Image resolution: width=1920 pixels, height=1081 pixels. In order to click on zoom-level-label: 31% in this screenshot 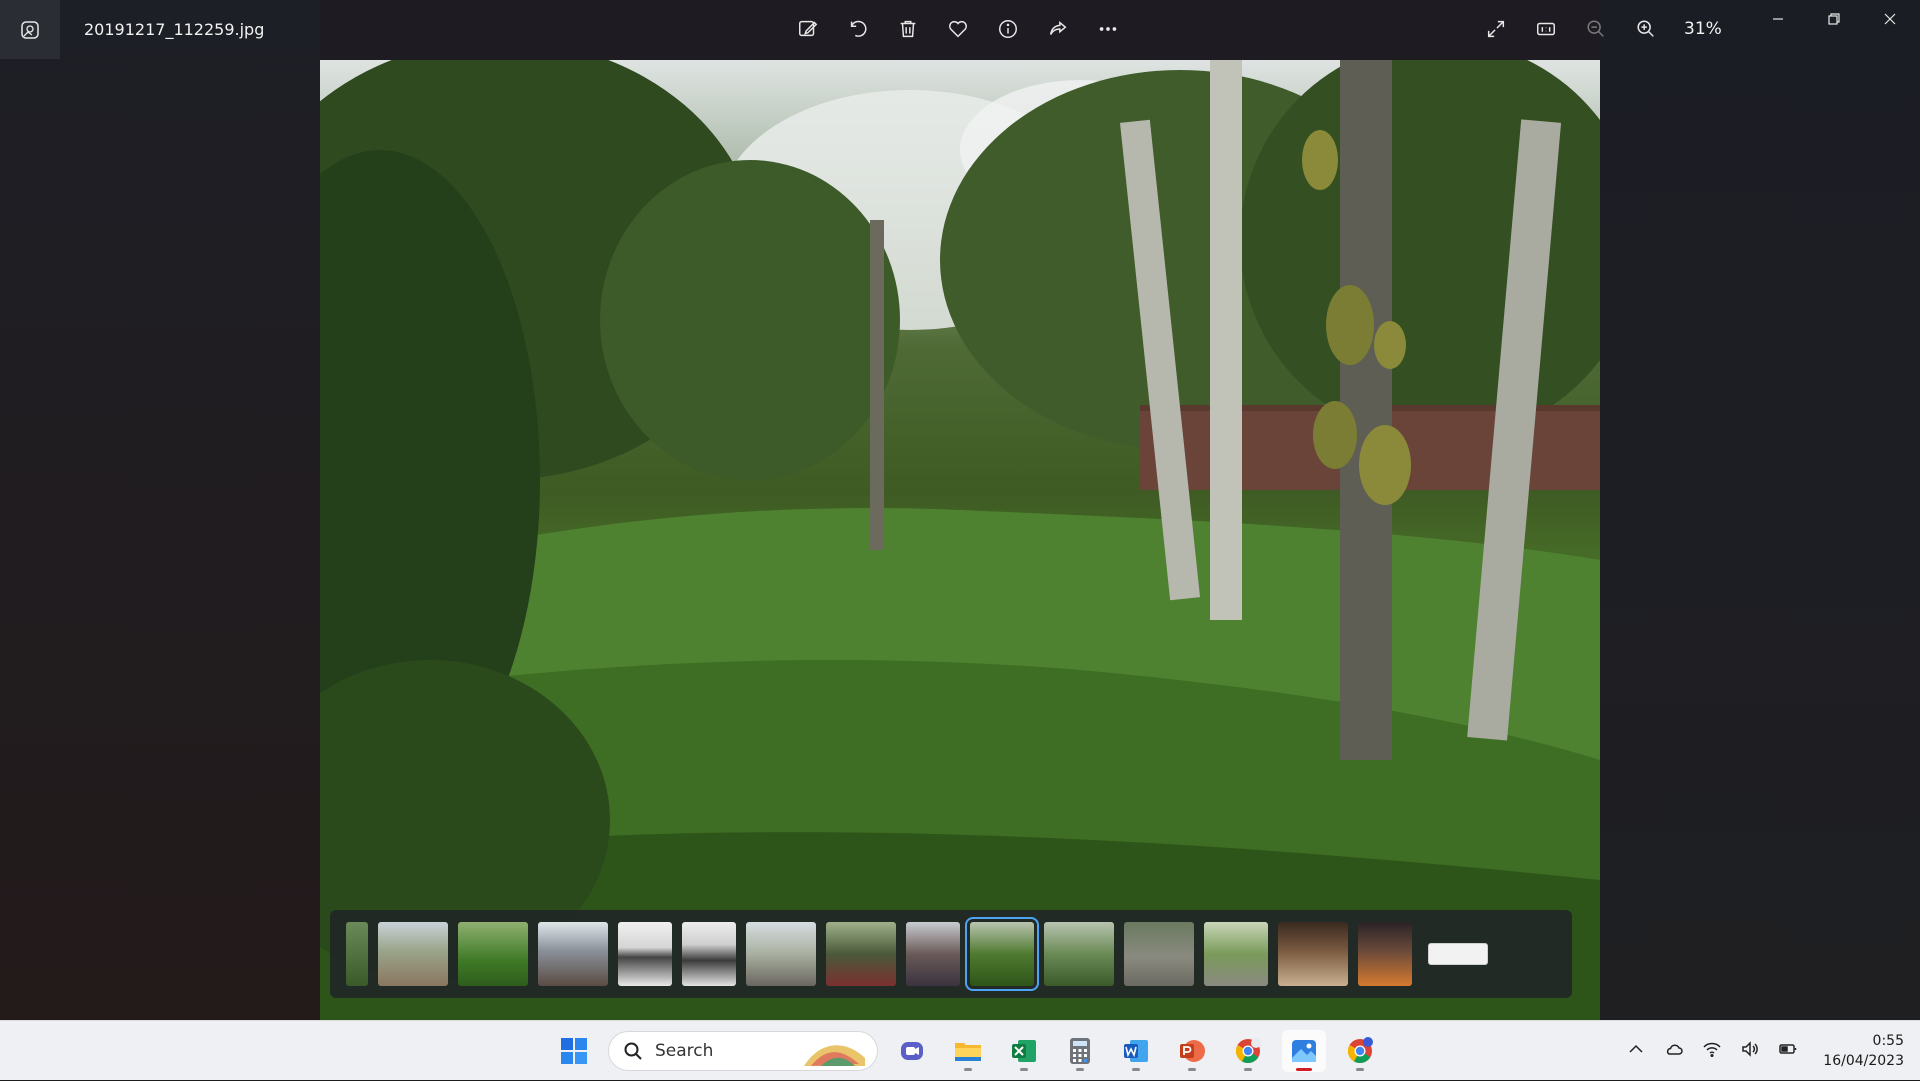, I will do `click(1703, 29)`.